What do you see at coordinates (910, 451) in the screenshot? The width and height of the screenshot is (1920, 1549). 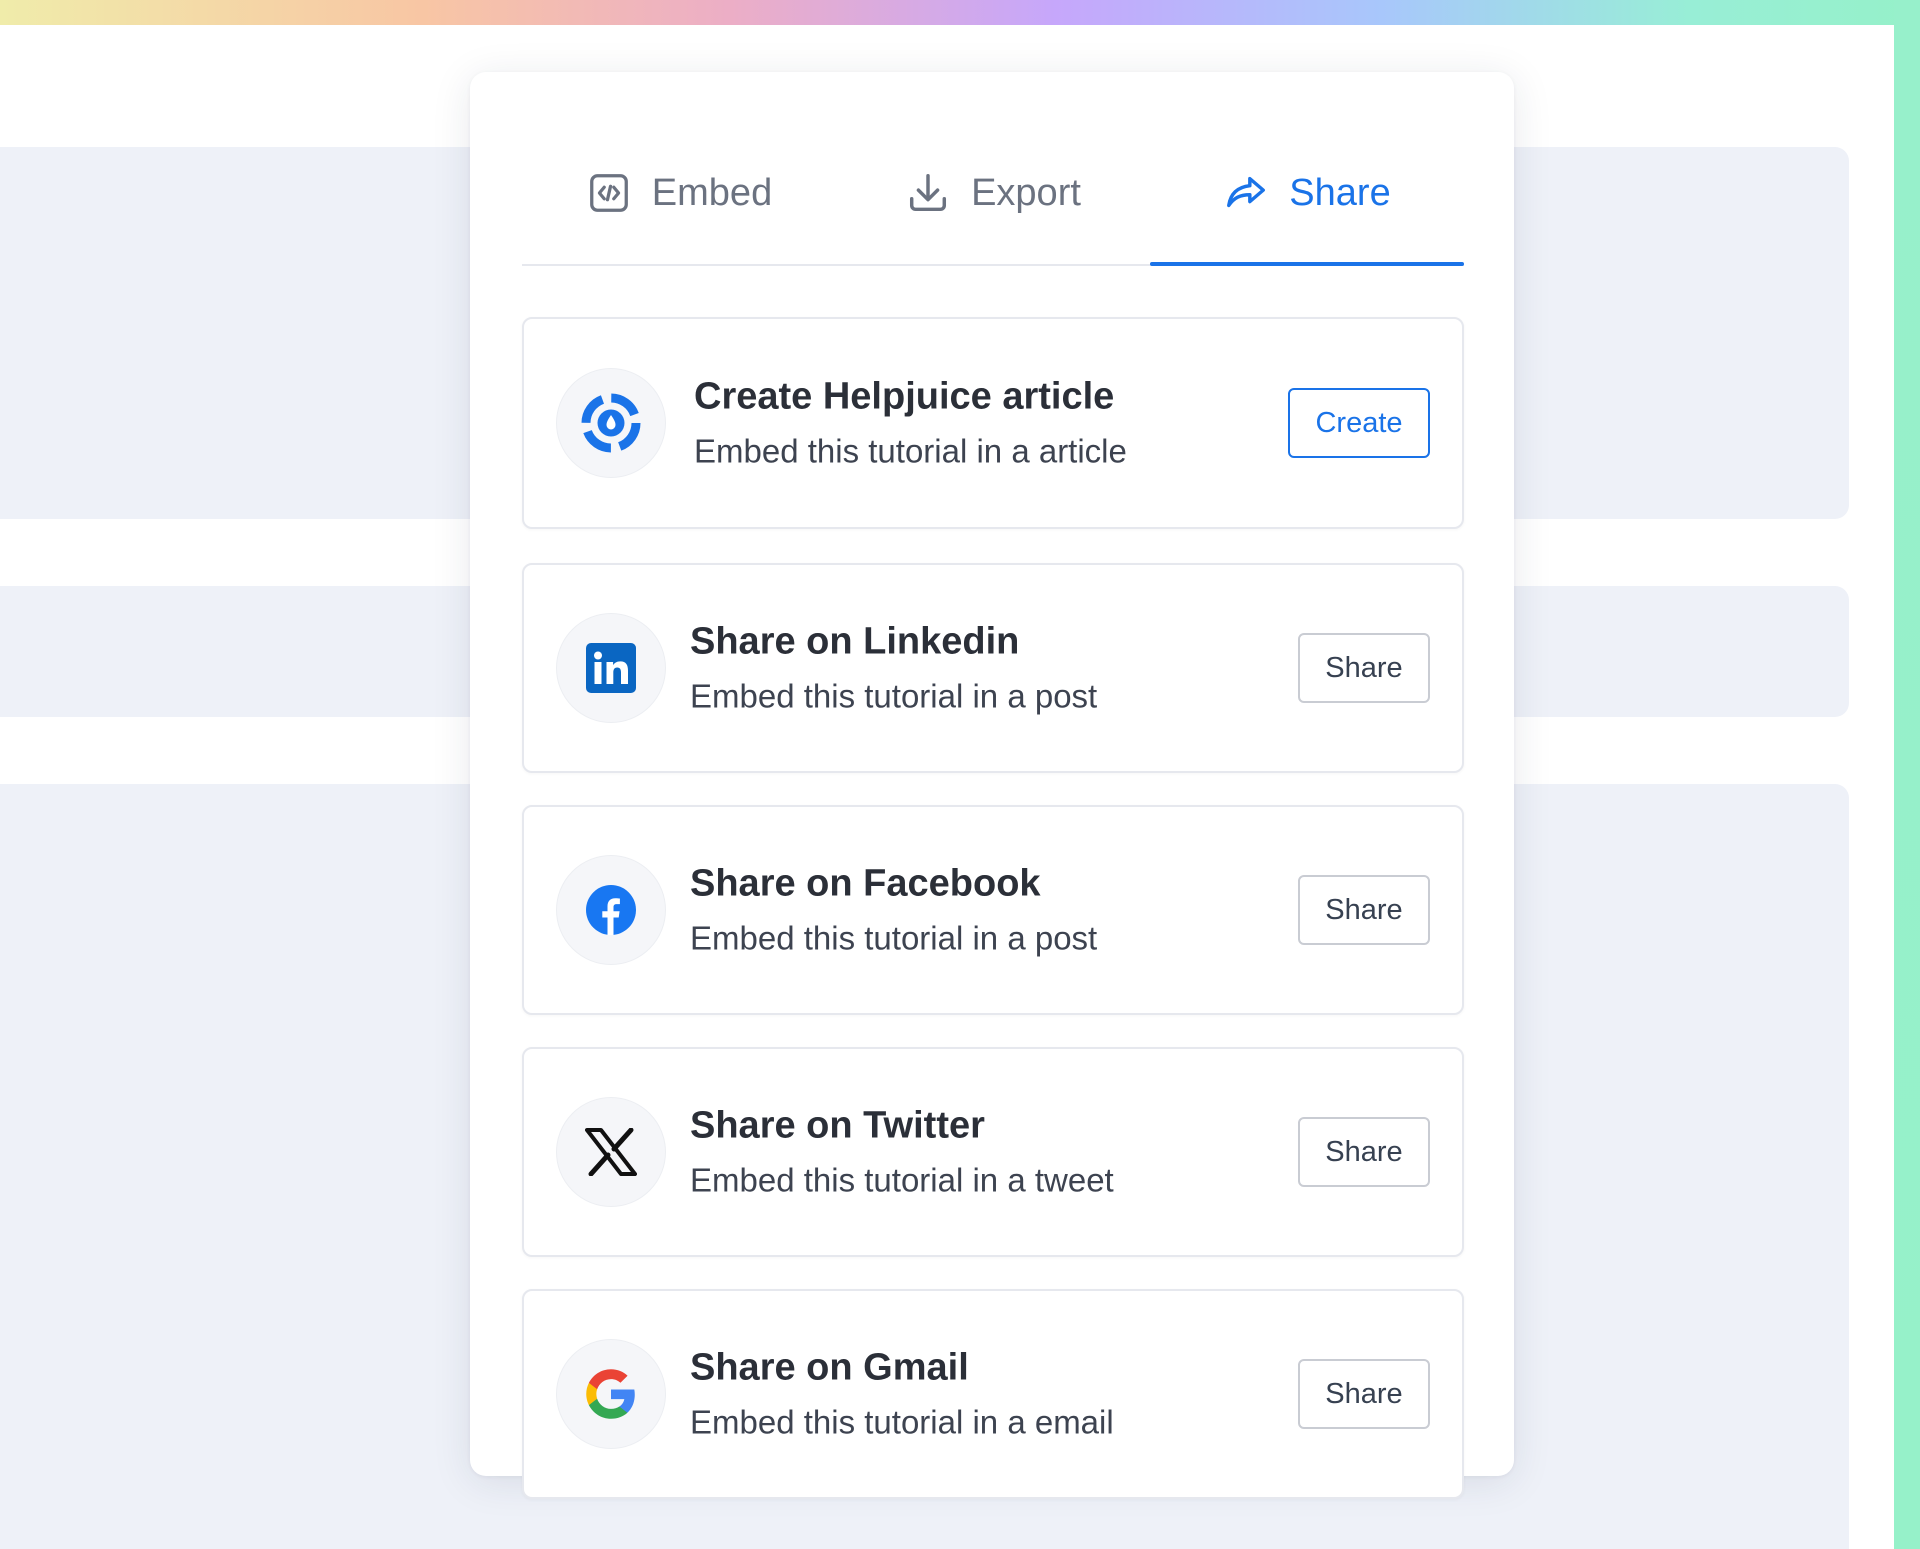 I see `item-subtitle: Embed this tutorial in a article` at bounding box center [910, 451].